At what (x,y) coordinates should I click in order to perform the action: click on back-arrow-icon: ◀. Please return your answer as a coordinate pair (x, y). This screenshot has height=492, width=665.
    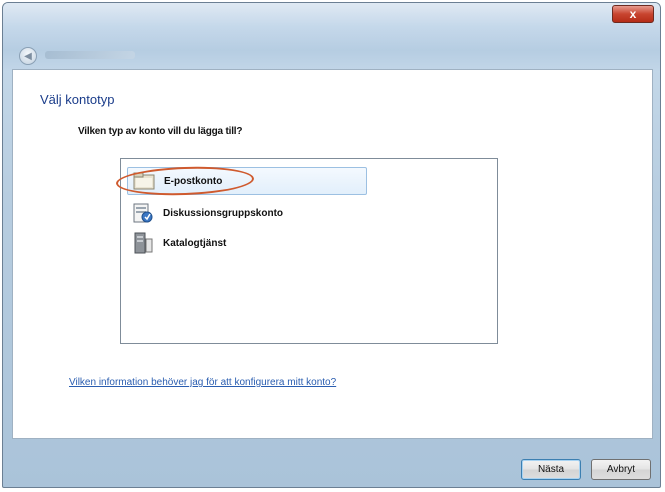
    Looking at the image, I should click on (28, 56).